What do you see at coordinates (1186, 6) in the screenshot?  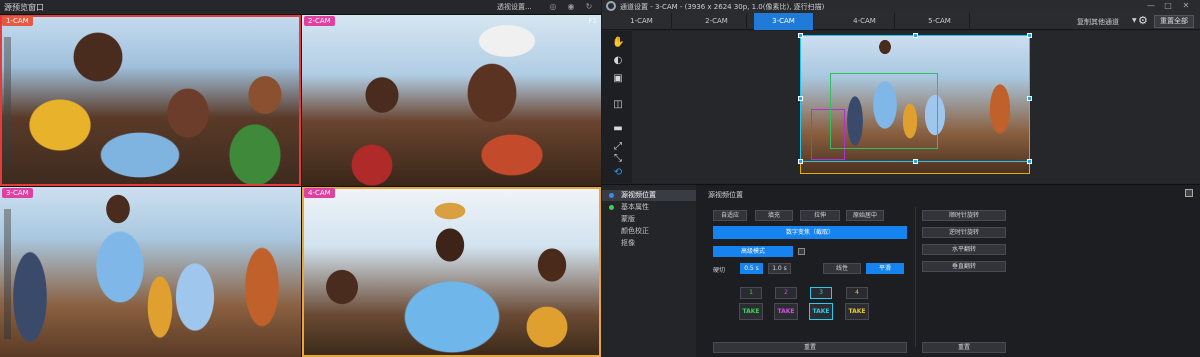 I see `close-icon: ✕` at bounding box center [1186, 6].